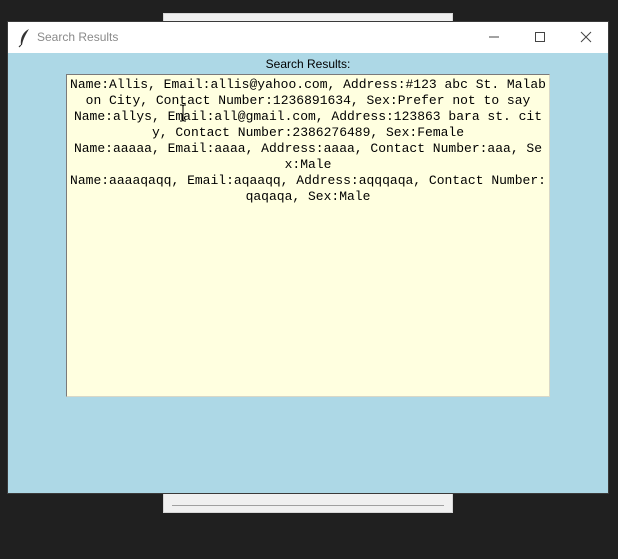 This screenshot has height=559, width=618. Describe the element at coordinates (308, 64) in the screenshot. I see `search-results-label: Search Results:` at that location.